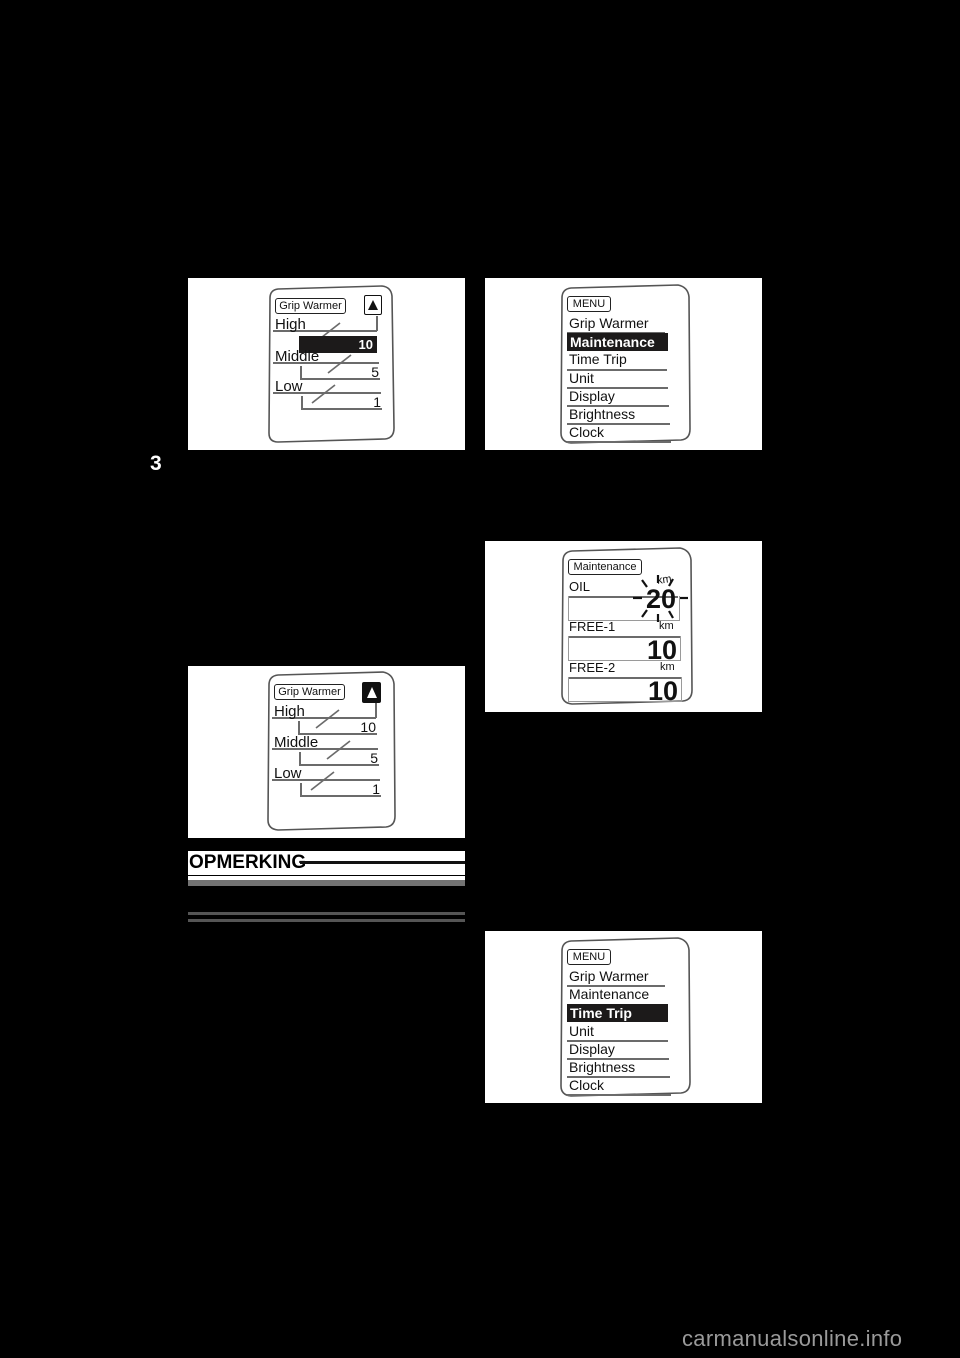  I want to click on maintenance-value-oil: 20, so click(660, 599).